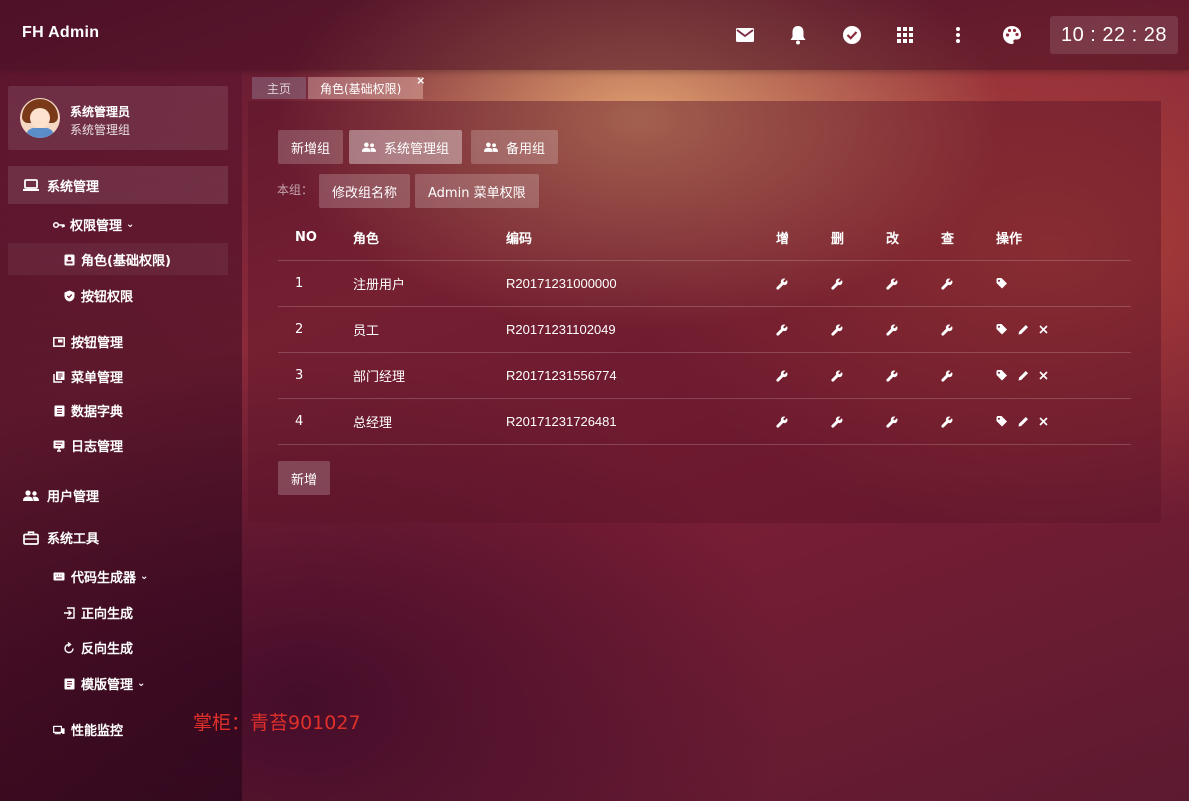  Describe the element at coordinates (69, 647) in the screenshot. I see `refresh-icon` at that location.